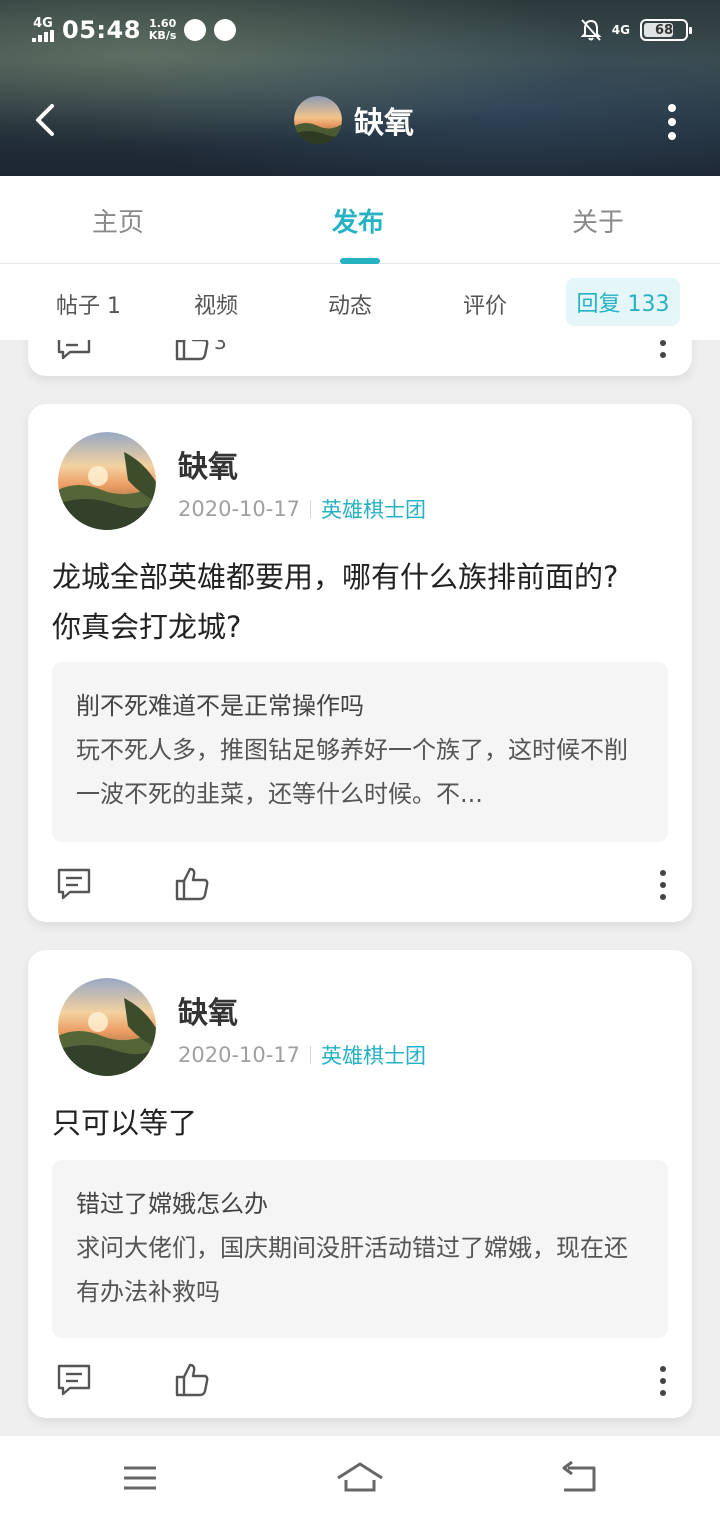 The image size is (720, 1520). Describe the element at coordinates (580, 1478) in the screenshot. I see `return-icon` at that location.